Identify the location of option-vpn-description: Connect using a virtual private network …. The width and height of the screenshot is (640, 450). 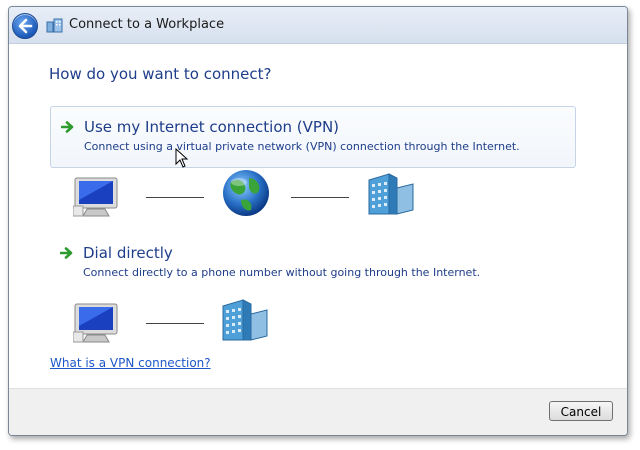
(302, 146).